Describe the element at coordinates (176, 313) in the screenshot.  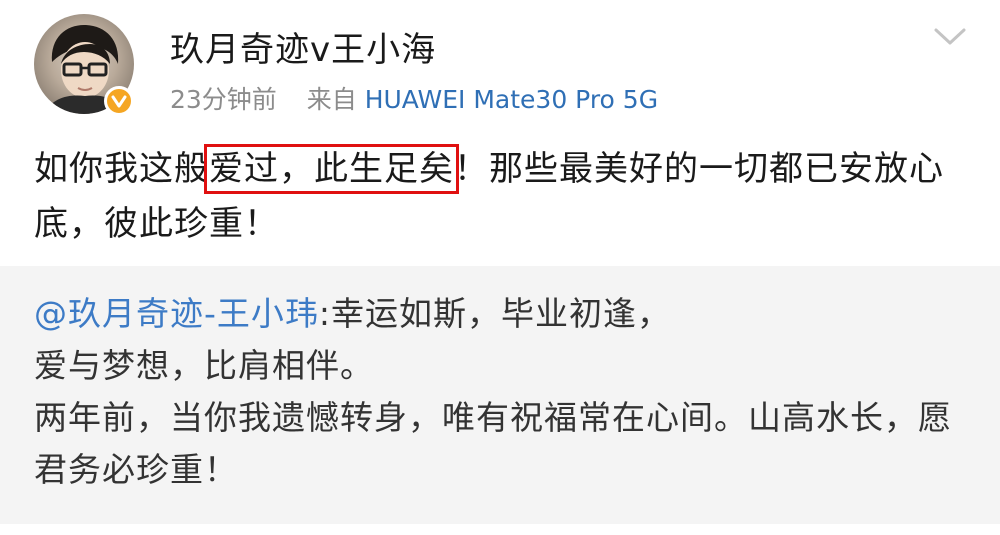
I see `repost-mention: @玖月奇迹-王小玮` at that location.